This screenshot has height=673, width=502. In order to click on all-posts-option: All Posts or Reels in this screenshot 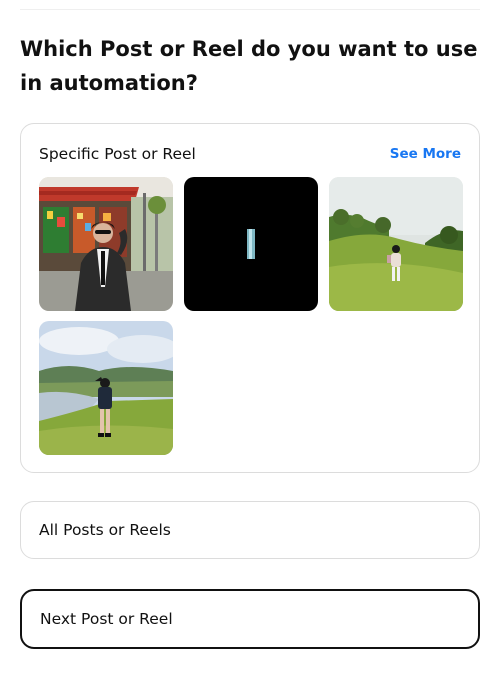, I will do `click(250, 530)`.